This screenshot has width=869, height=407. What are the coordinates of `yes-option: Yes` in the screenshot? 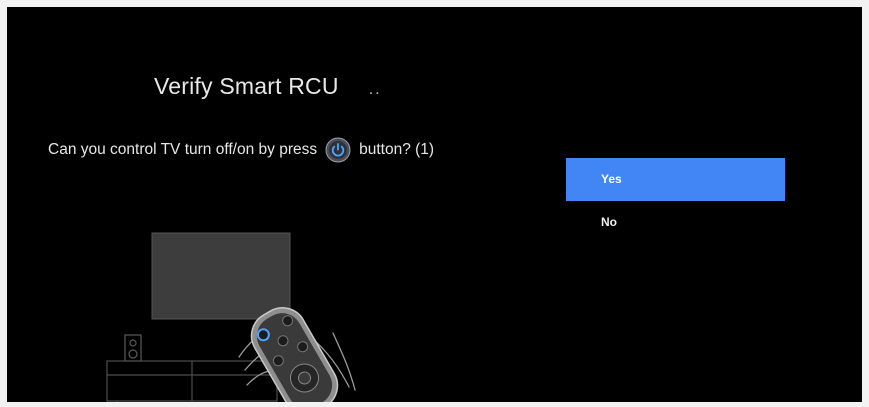 It's located at (675, 179).